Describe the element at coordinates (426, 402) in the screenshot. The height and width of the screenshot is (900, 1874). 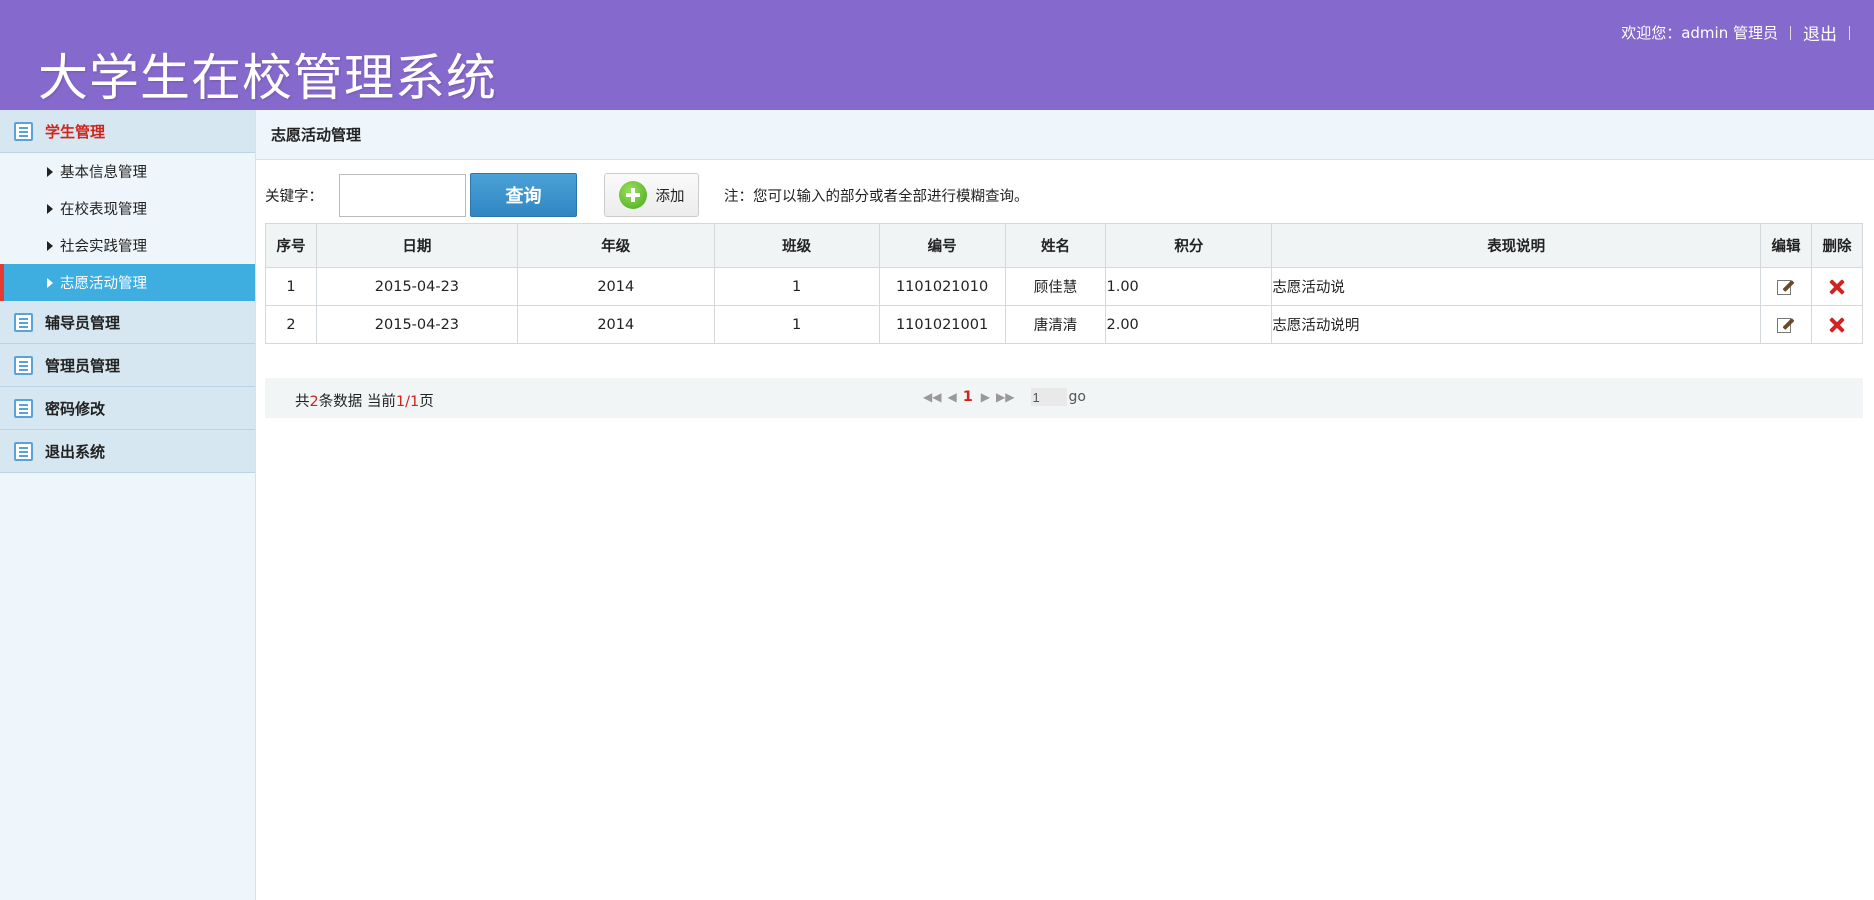
I see `pager-suffix: 页` at that location.